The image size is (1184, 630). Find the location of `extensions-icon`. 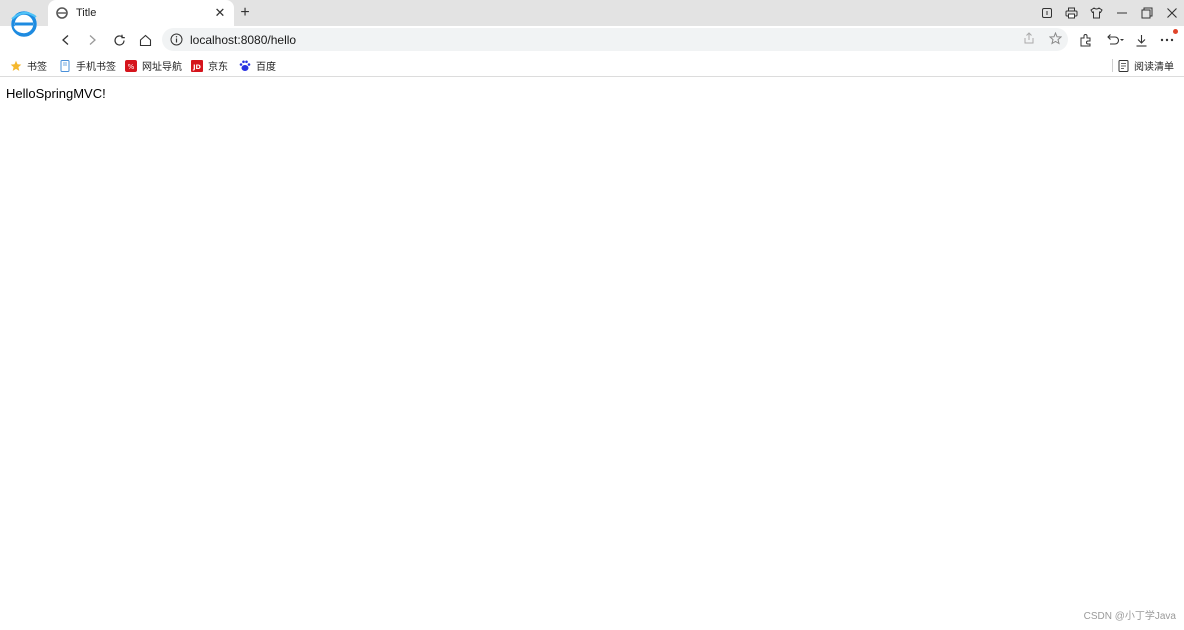

extensions-icon is located at coordinates (1086, 40).